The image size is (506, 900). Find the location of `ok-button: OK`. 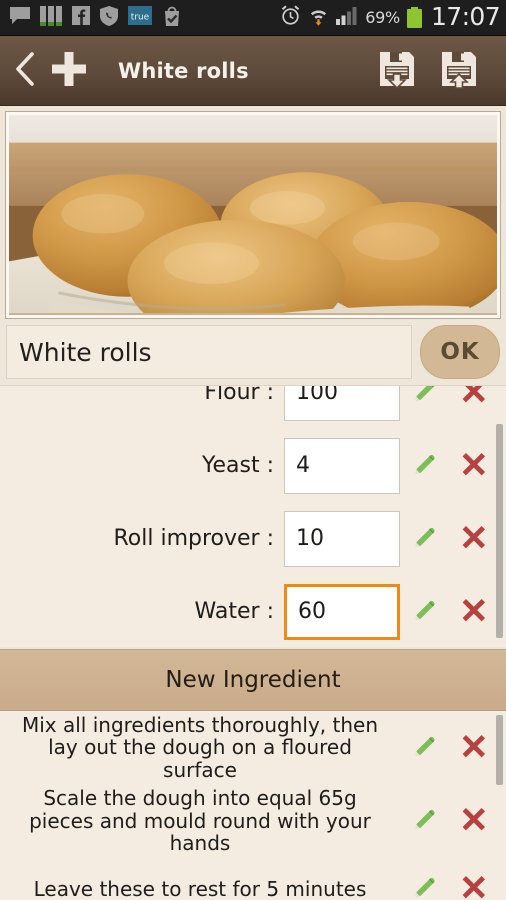

ok-button: OK is located at coordinates (460, 352).